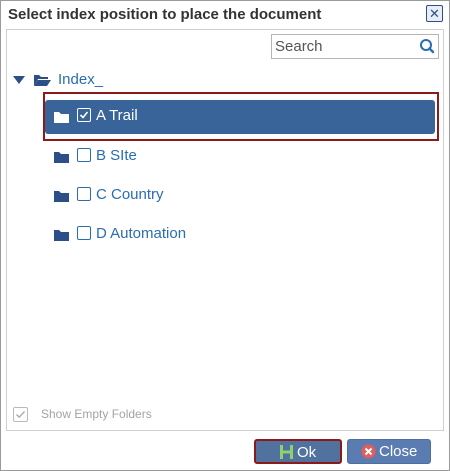  Describe the element at coordinates (434, 13) in the screenshot. I see `close-x-icon: ✕` at that location.